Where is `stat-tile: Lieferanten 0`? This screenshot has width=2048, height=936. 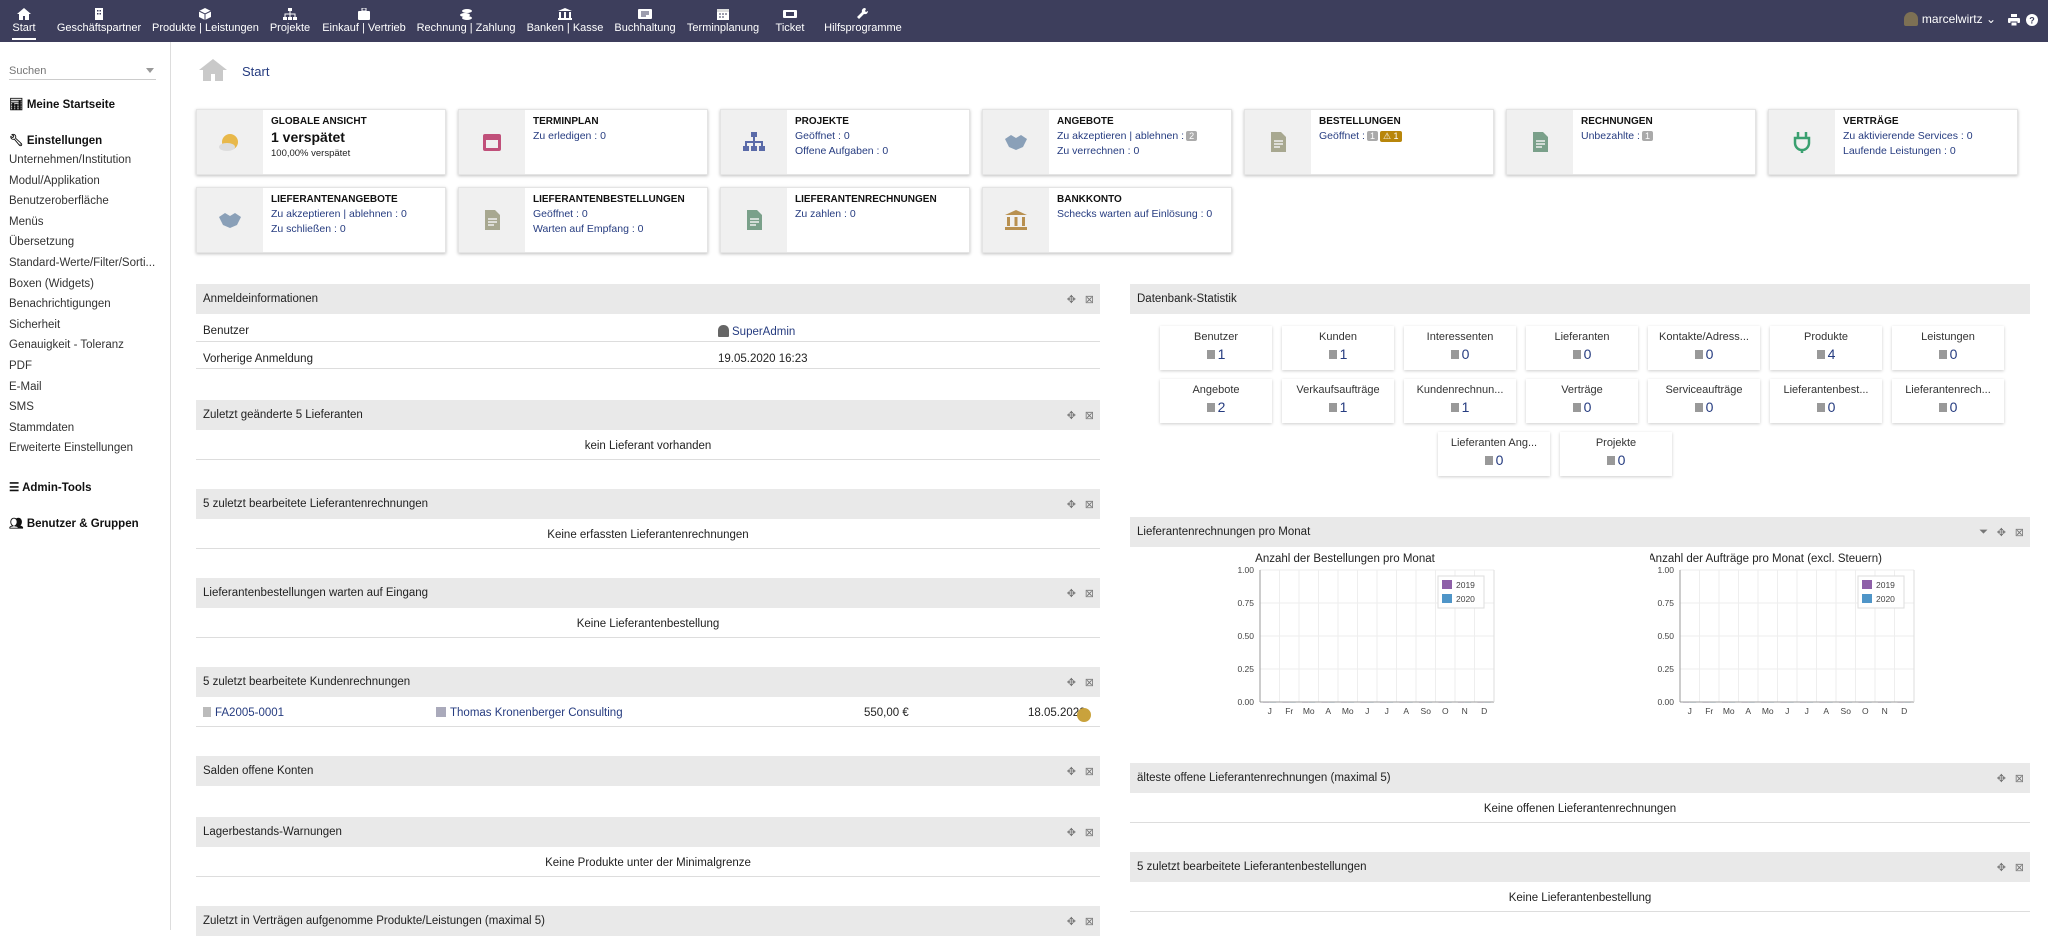 stat-tile: Lieferanten 0 is located at coordinates (1582, 348).